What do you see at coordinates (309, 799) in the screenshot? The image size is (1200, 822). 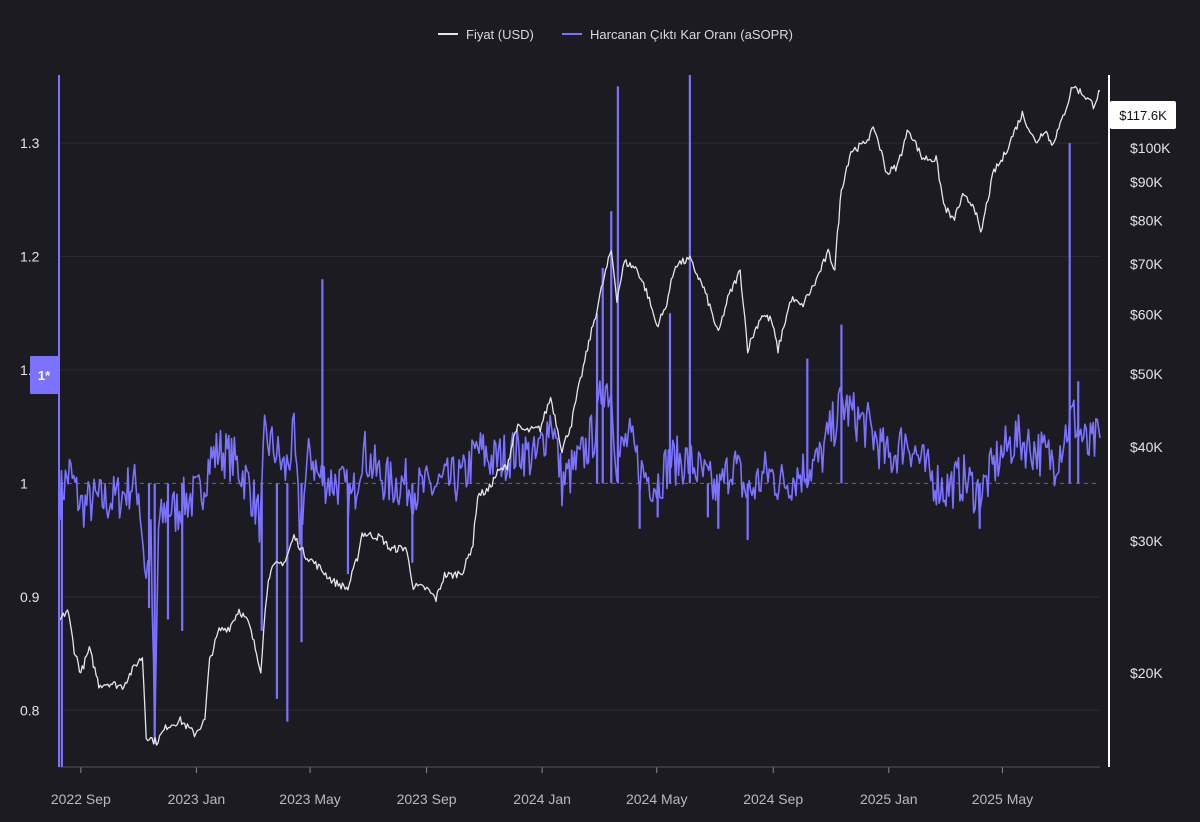 I see `x-tick-label: 2023 May` at bounding box center [309, 799].